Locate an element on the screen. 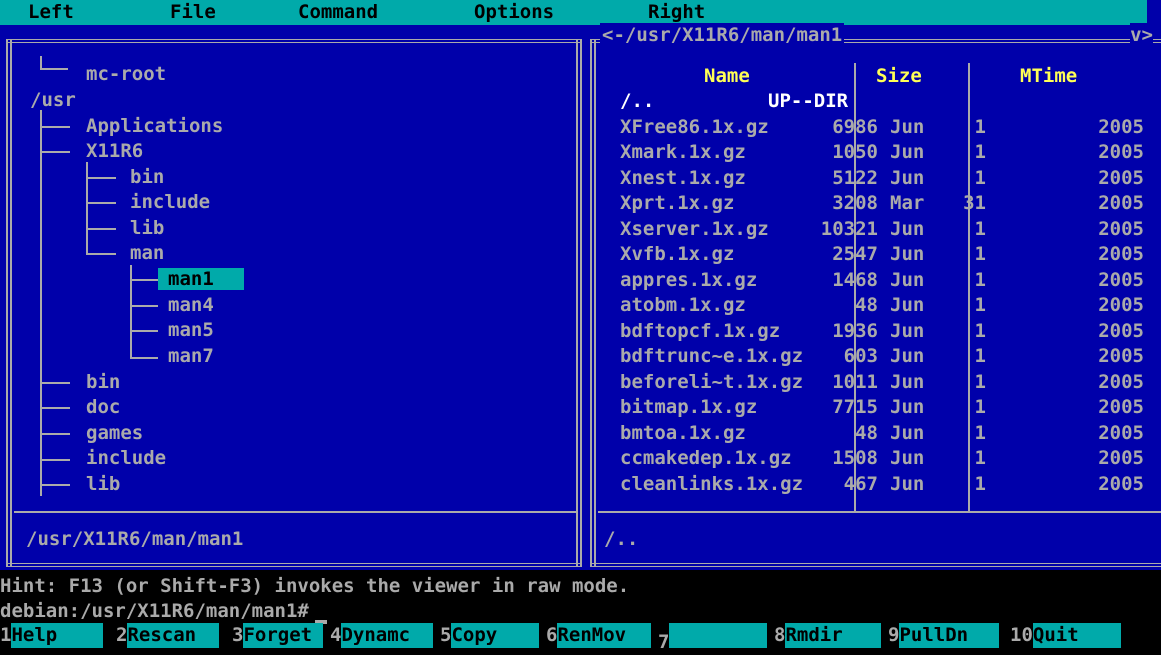 The image size is (1161, 655). tree-item-label: X11R6 is located at coordinates (115, 151).